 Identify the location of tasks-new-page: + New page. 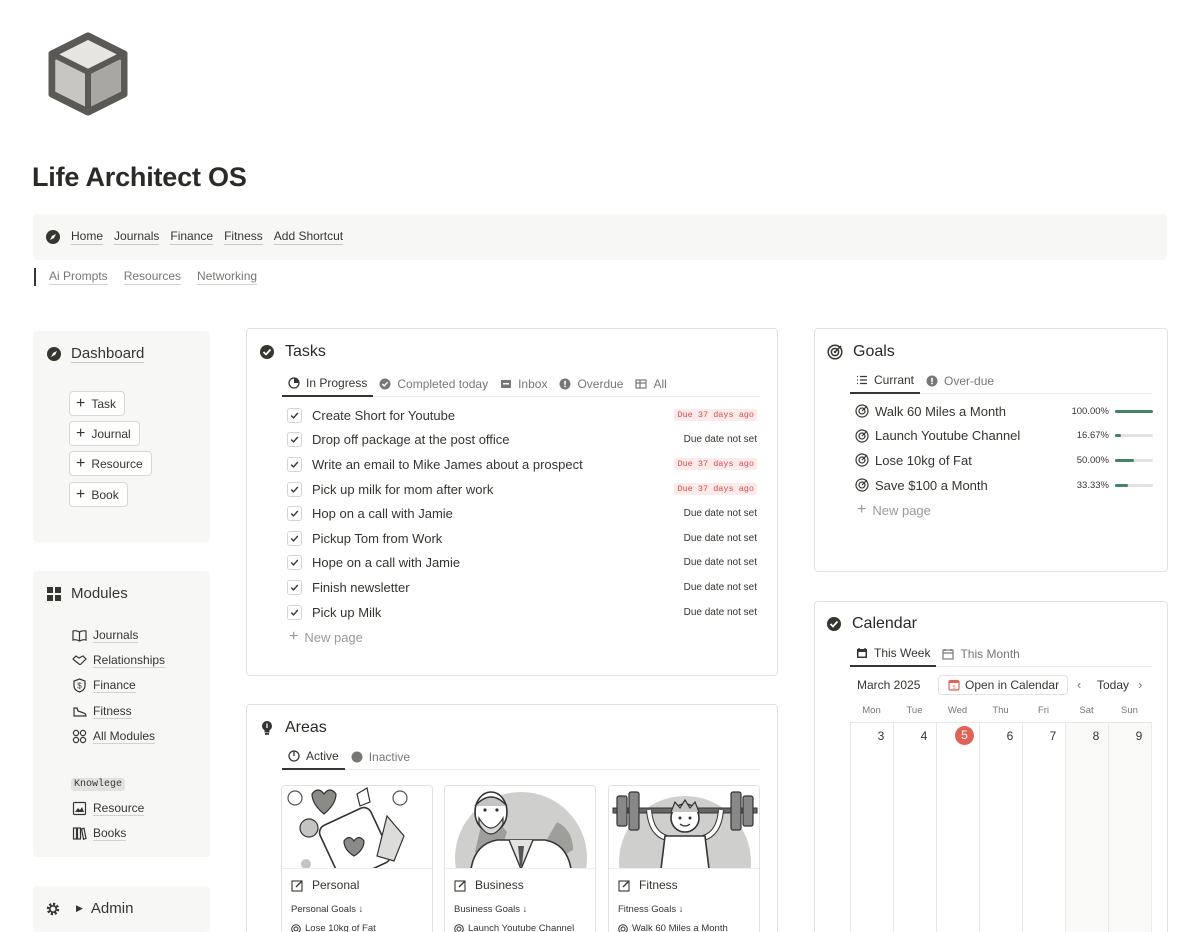
(326, 637).